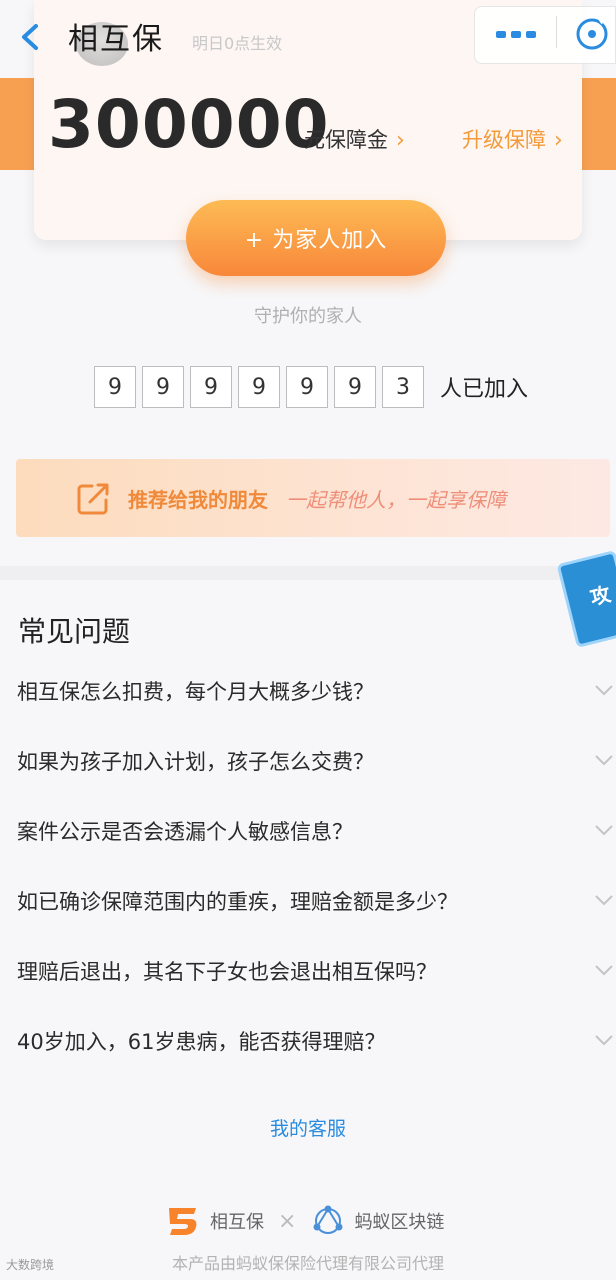  What do you see at coordinates (305, 1221) in the screenshot?
I see `footer-brands: 相互保 × 蚂蚁区块链` at bounding box center [305, 1221].